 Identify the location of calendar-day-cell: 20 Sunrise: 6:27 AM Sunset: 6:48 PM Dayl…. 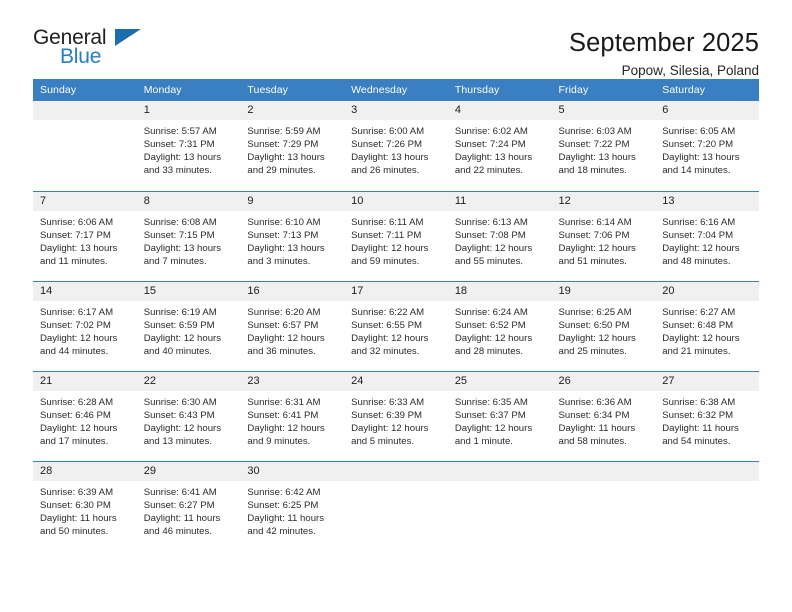
(707, 325).